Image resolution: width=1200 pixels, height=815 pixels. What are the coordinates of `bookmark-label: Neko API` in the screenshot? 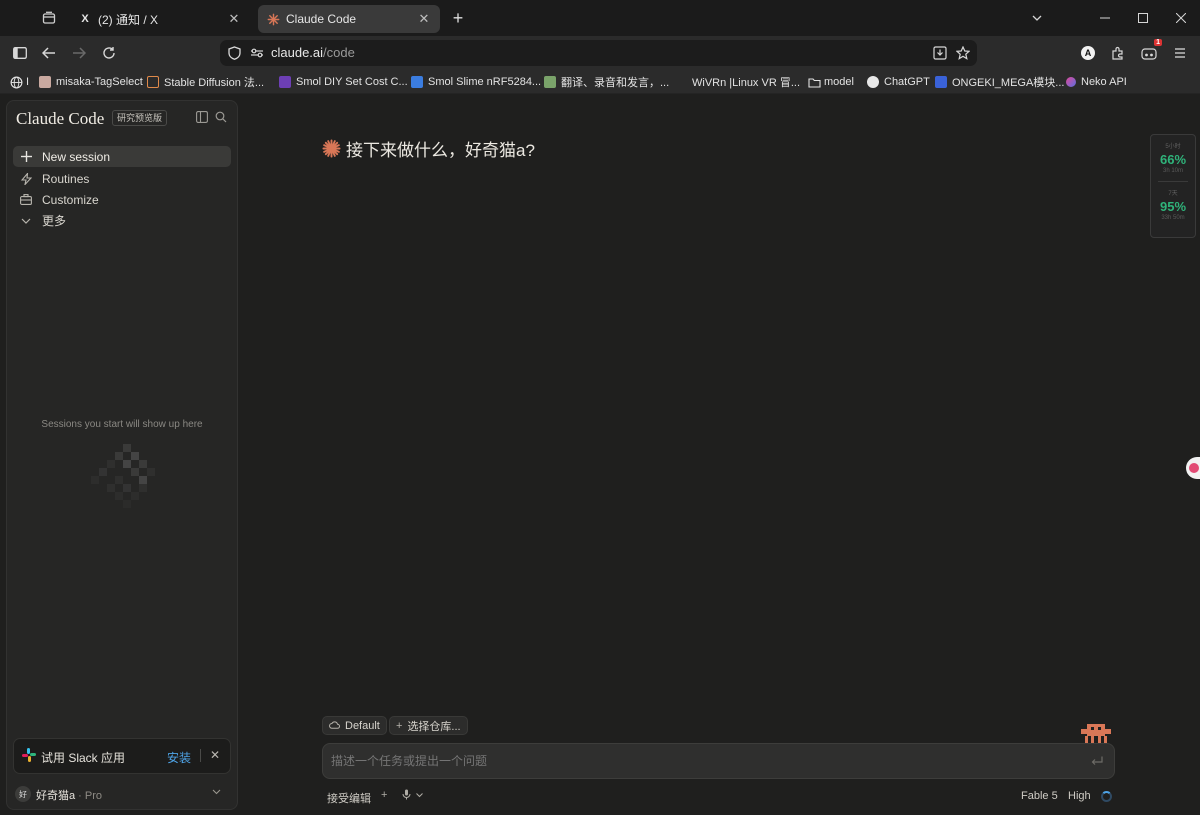 It's located at (1104, 82).